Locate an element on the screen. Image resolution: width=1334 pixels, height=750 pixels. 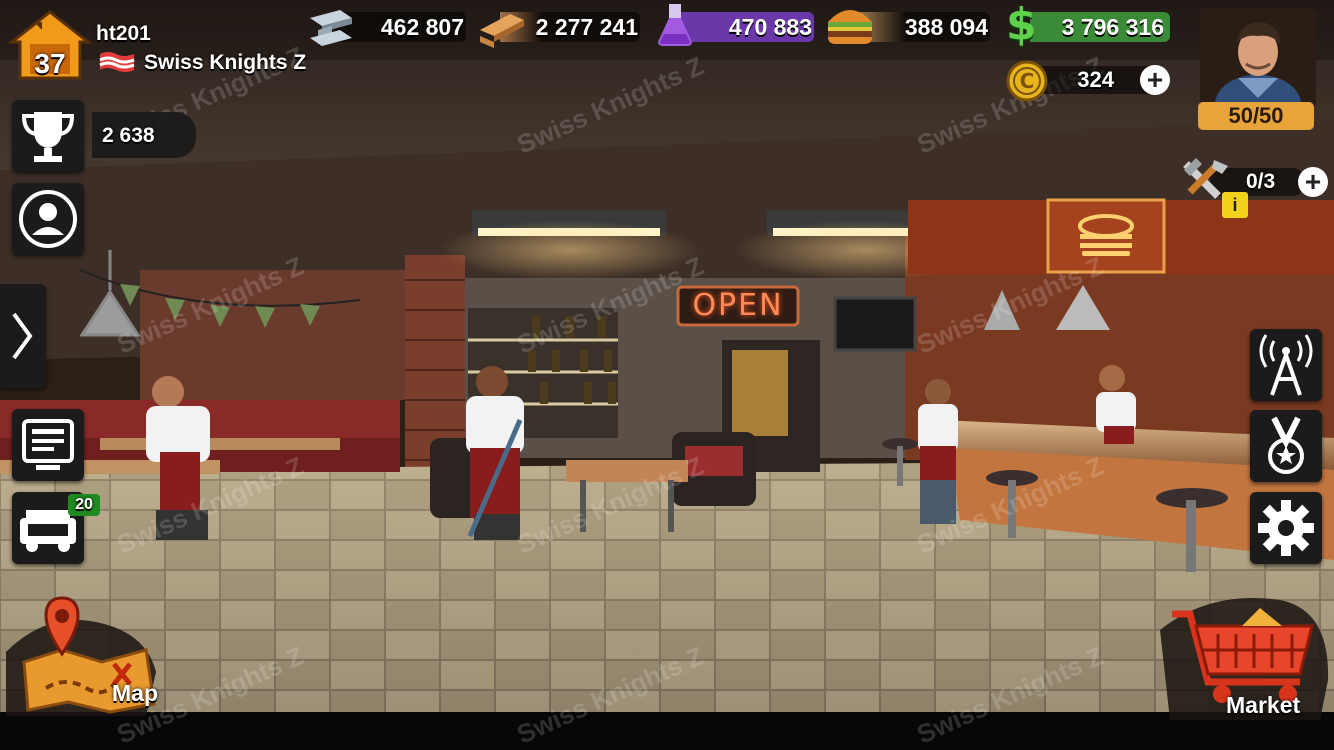
clan-name: Swiss Knights Z is located at coordinates (225, 62).